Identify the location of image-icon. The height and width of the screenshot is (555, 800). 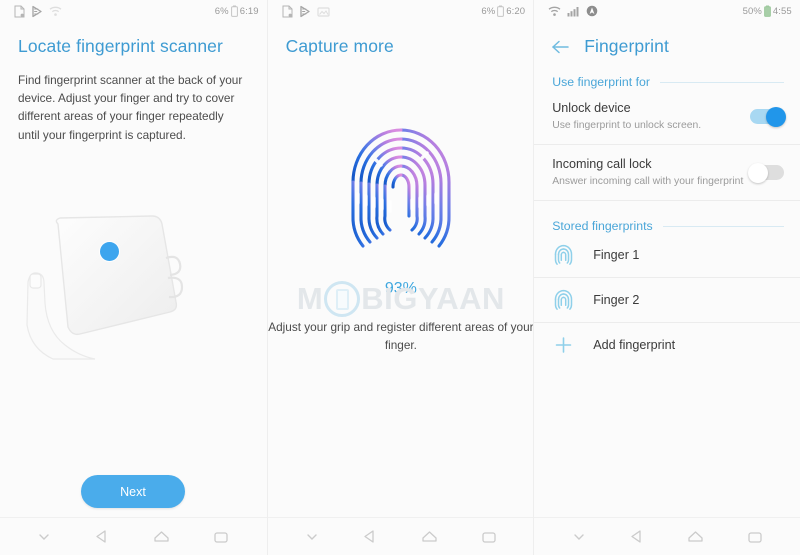
(323, 11).